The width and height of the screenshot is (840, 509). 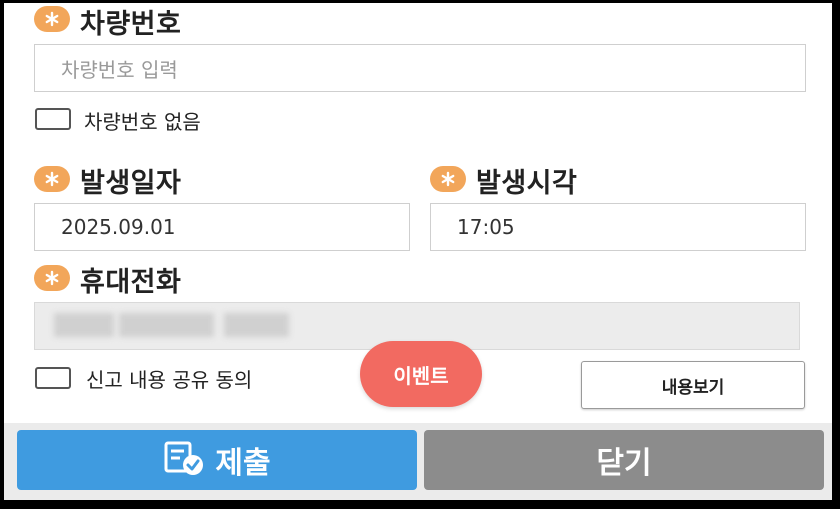 I want to click on no-vehicle-number-label: 차량번호 없음, so click(x=142, y=122).